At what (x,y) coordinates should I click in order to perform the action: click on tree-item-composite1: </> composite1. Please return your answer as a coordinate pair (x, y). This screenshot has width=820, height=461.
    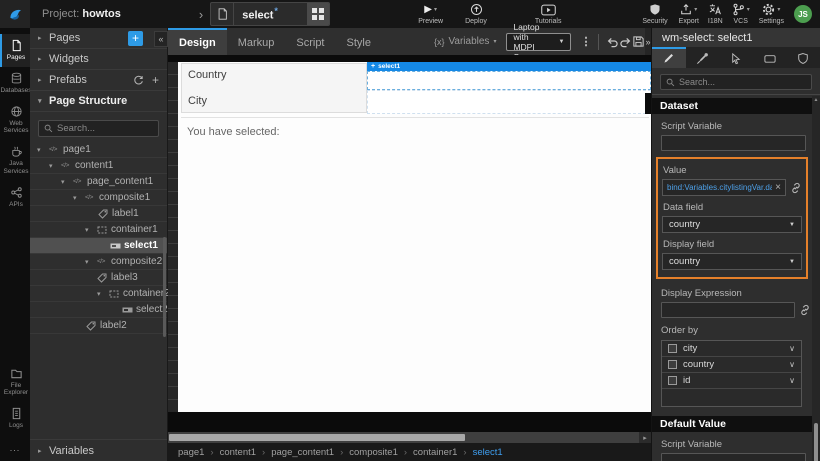
    Looking at the image, I should click on (98, 198).